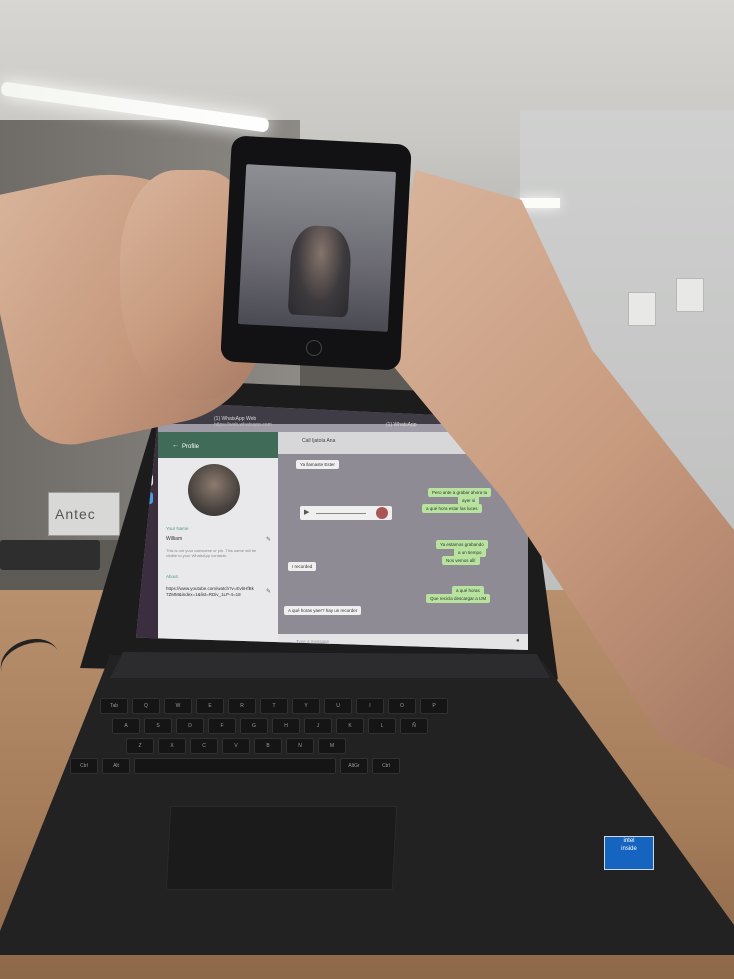  I want to click on key: F, so click(222, 726).